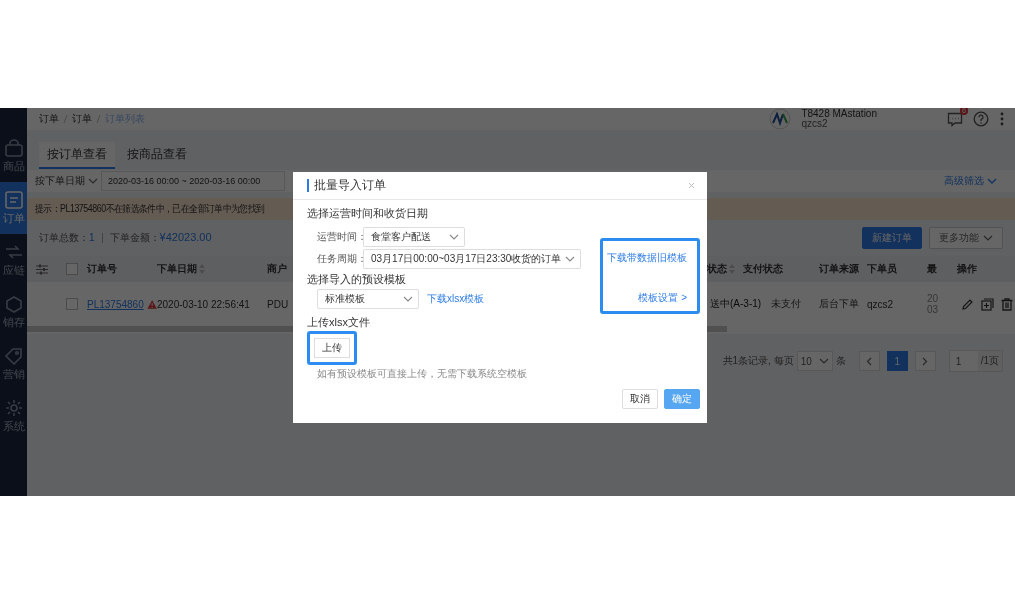 The height and width of the screenshot is (606, 1015). Describe the element at coordinates (13, 355) in the screenshot. I see `tag-icon` at that location.